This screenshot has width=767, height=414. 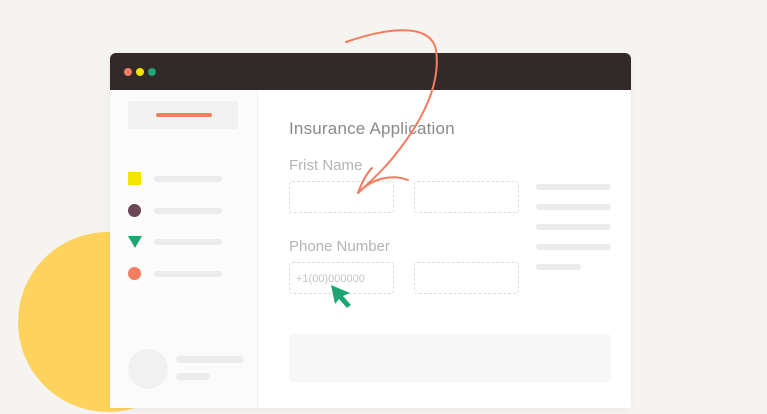 What do you see at coordinates (466, 278) in the screenshot?
I see `phone-extension-input` at bounding box center [466, 278].